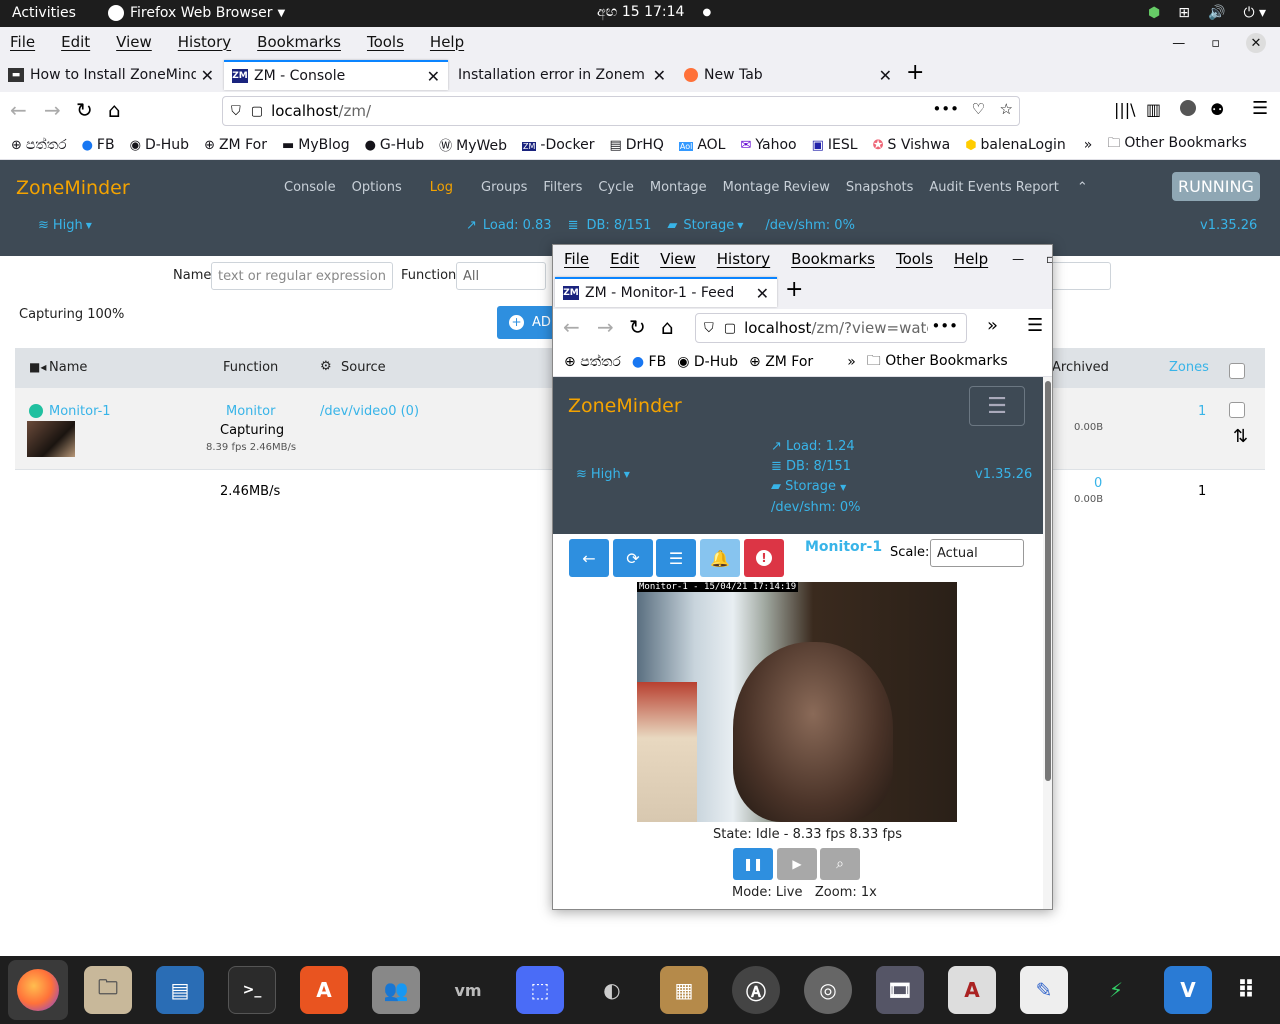  I want to click on bookmark-star-icon: ☆, so click(1006, 109).